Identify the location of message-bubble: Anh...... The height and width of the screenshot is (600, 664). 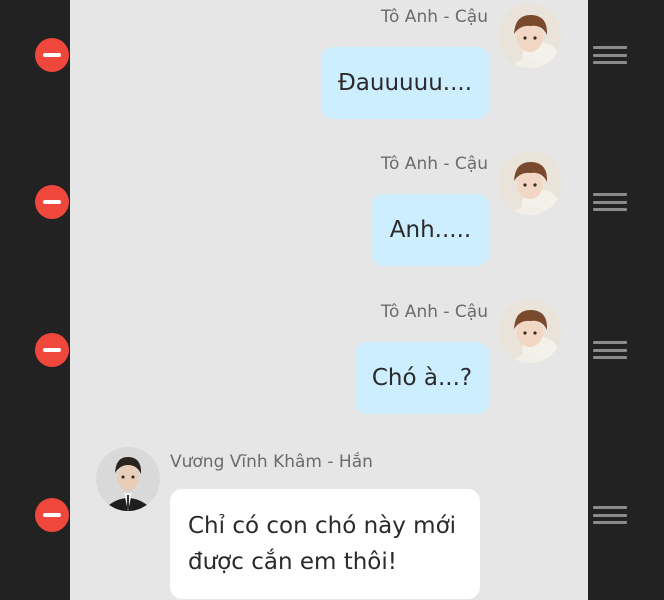
(430, 230).